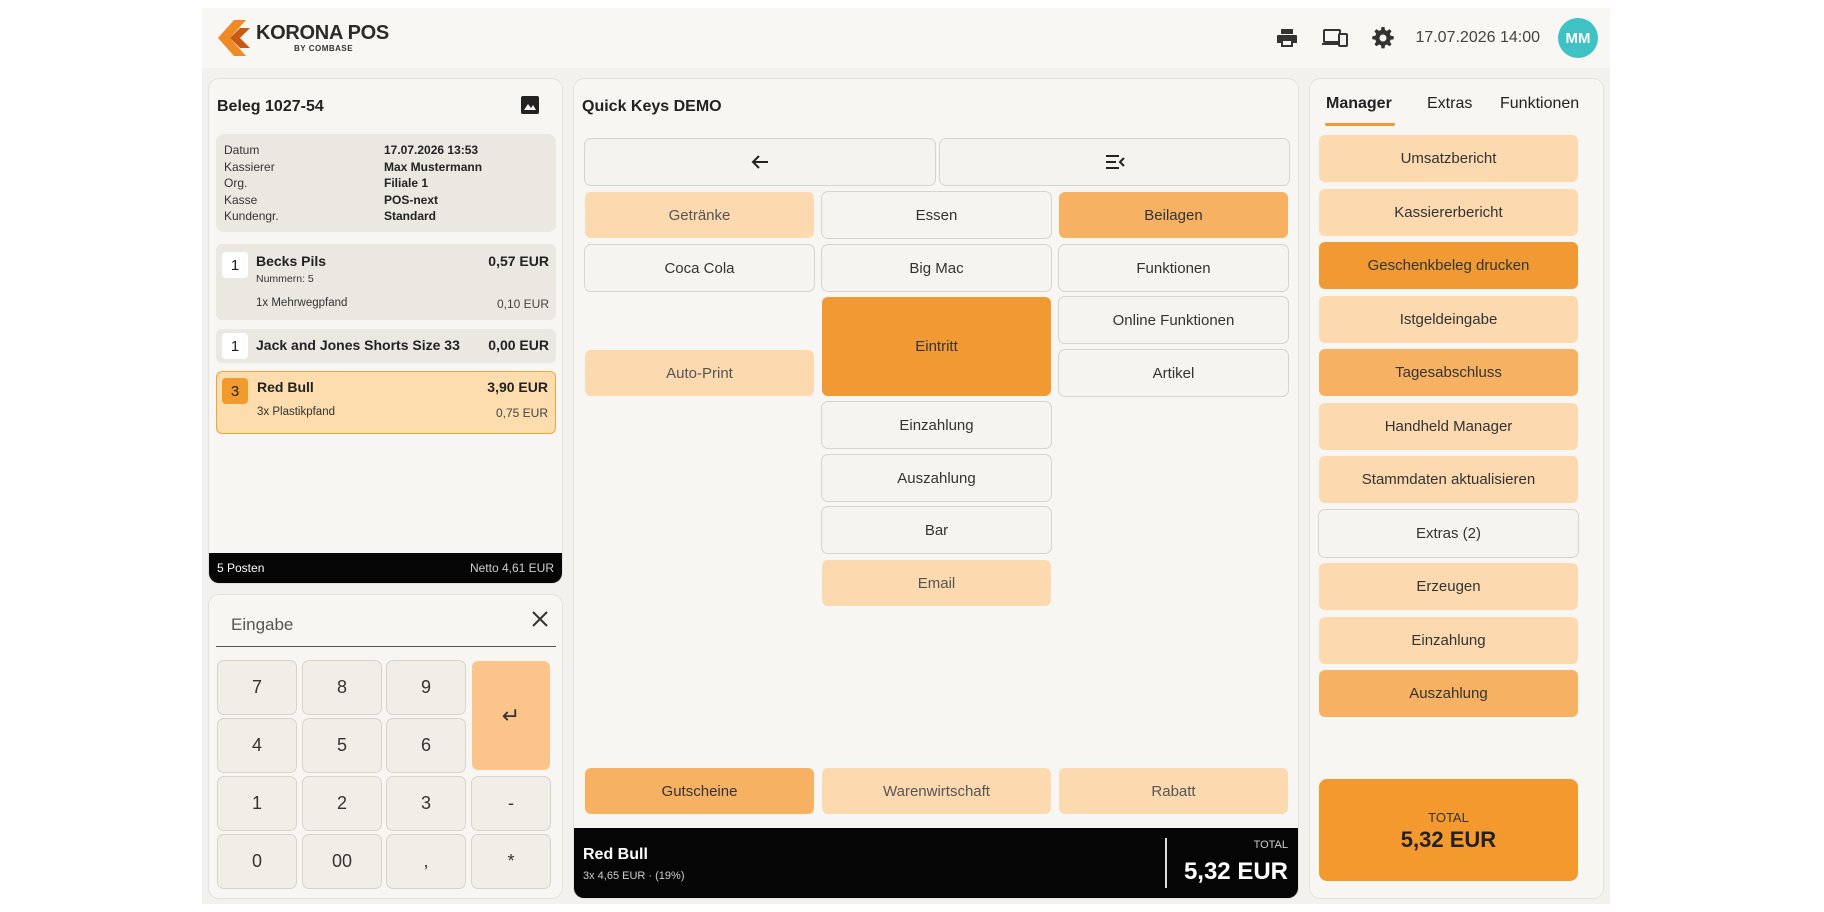  What do you see at coordinates (324, 48) in the screenshot?
I see `logo-subtitle: BY COMBASE` at bounding box center [324, 48].